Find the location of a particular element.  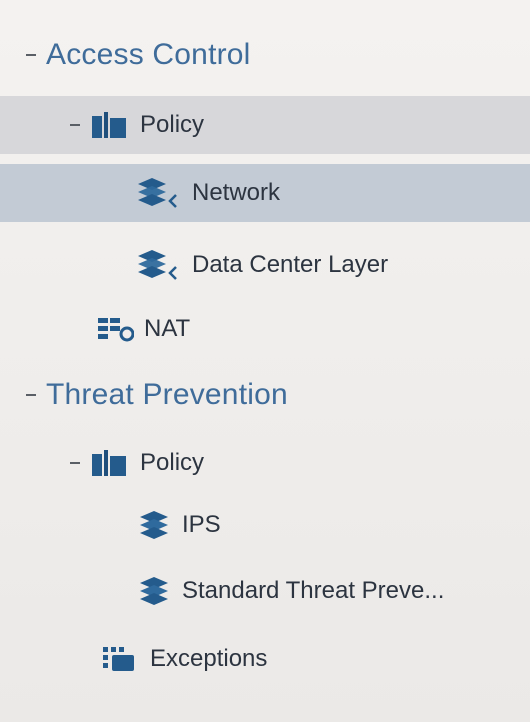

tree-node-label: IPS is located at coordinates (201, 524).